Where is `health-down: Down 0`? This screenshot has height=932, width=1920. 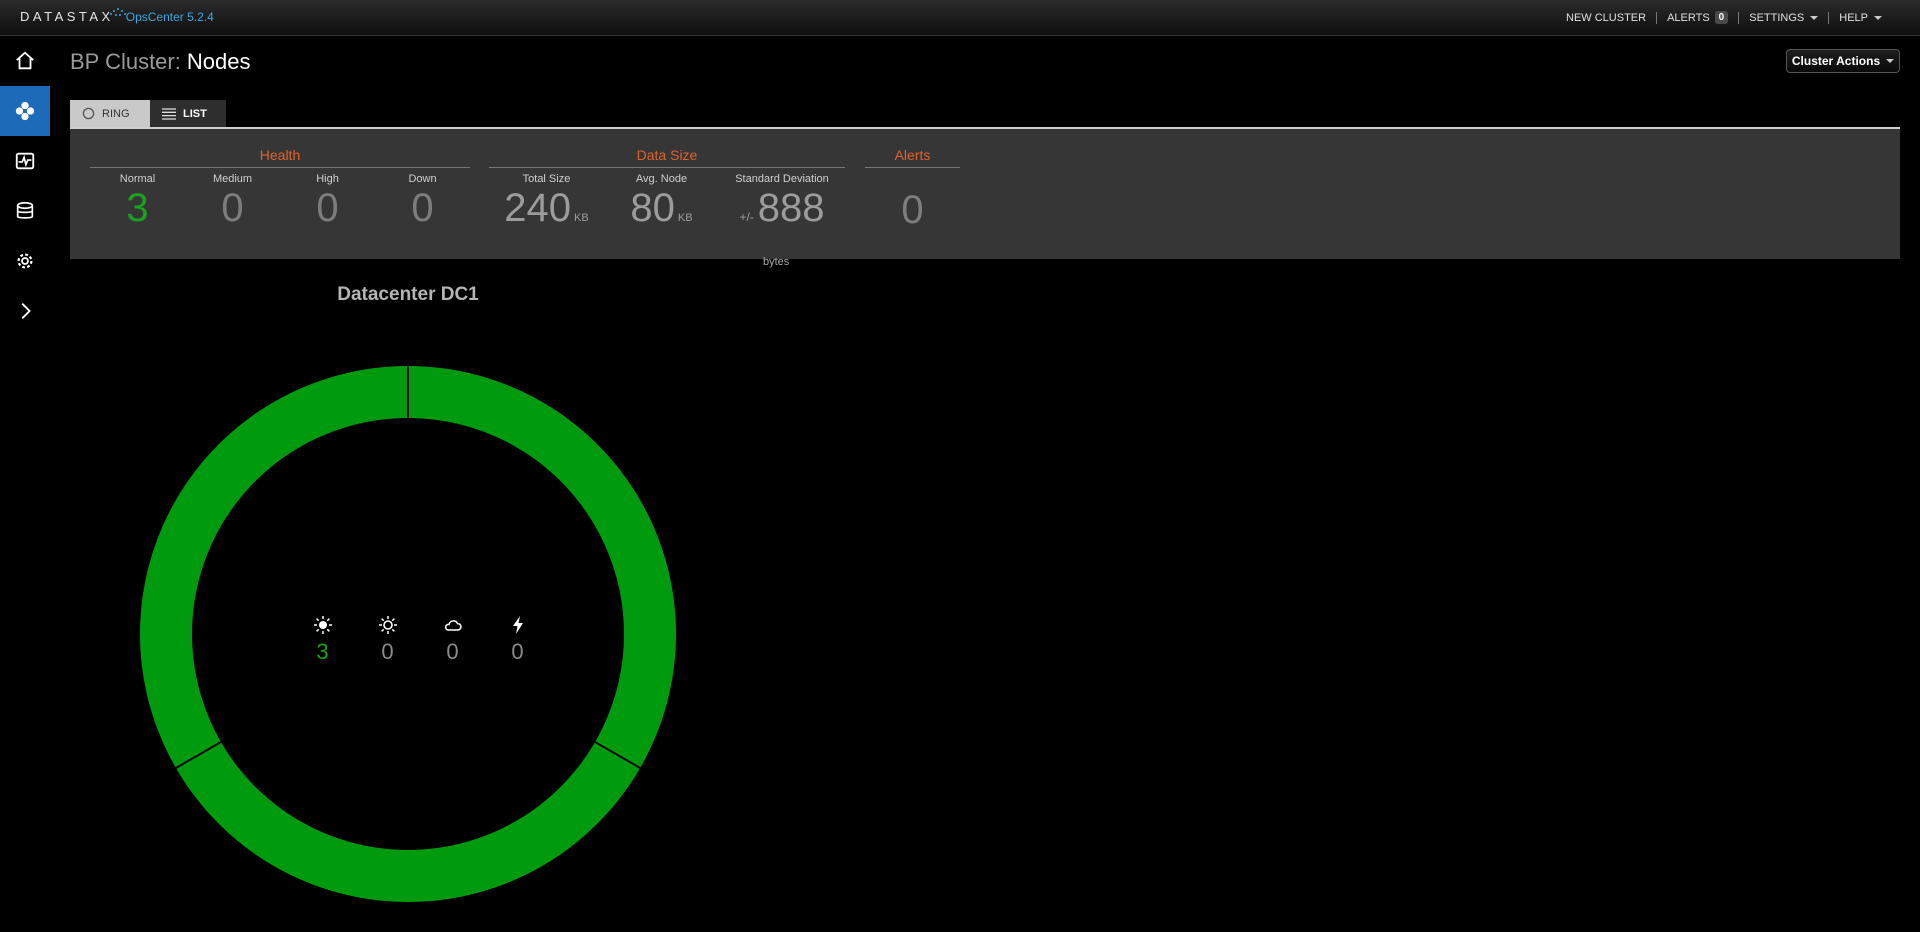 health-down: Down 0 is located at coordinates (422, 201).